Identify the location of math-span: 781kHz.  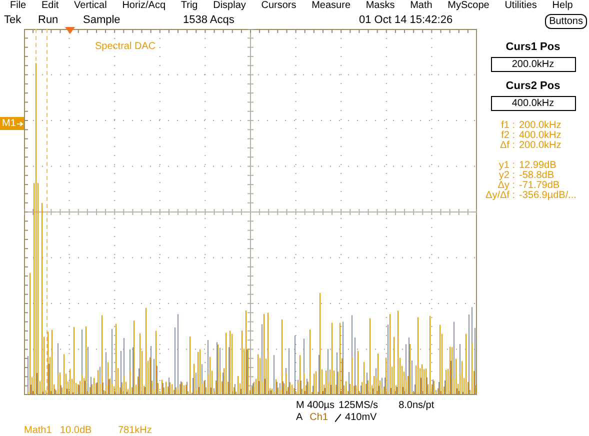
(135, 431).